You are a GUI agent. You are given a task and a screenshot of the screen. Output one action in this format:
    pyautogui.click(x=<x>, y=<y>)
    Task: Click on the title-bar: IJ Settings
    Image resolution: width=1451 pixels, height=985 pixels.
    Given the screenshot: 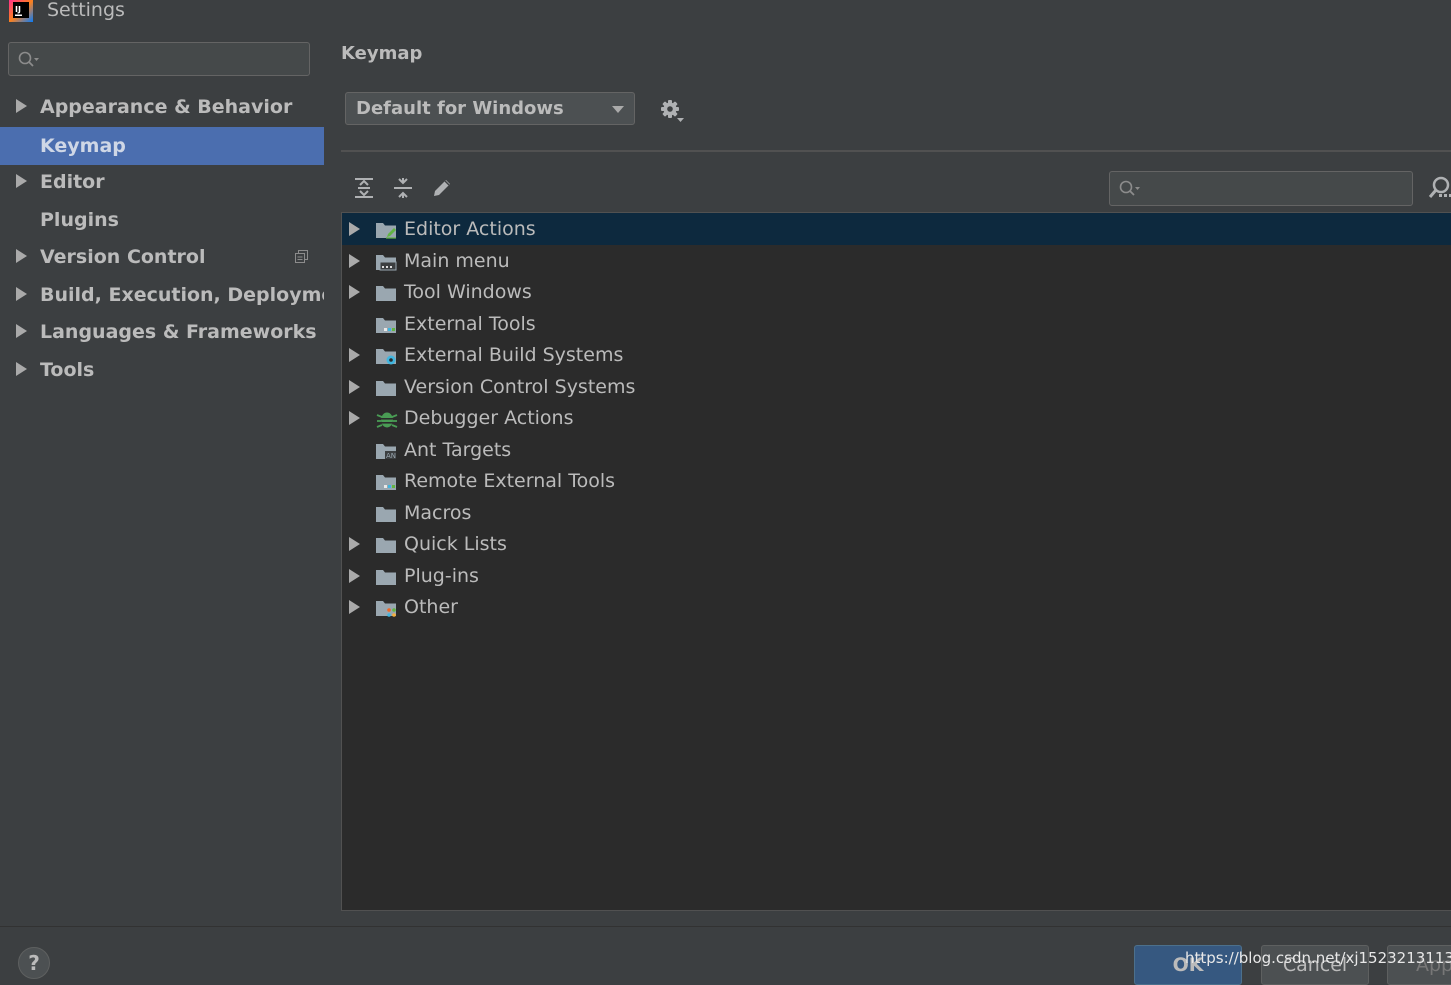 What is the action you would take?
    pyautogui.click(x=725, y=14)
    